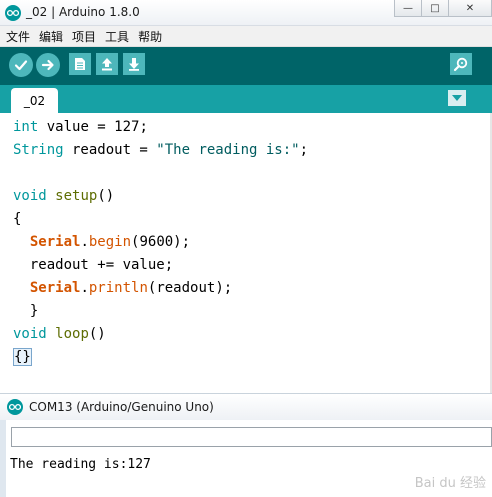  Describe the element at coordinates (3, 458) in the screenshot. I see `serial-window-frame` at that location.